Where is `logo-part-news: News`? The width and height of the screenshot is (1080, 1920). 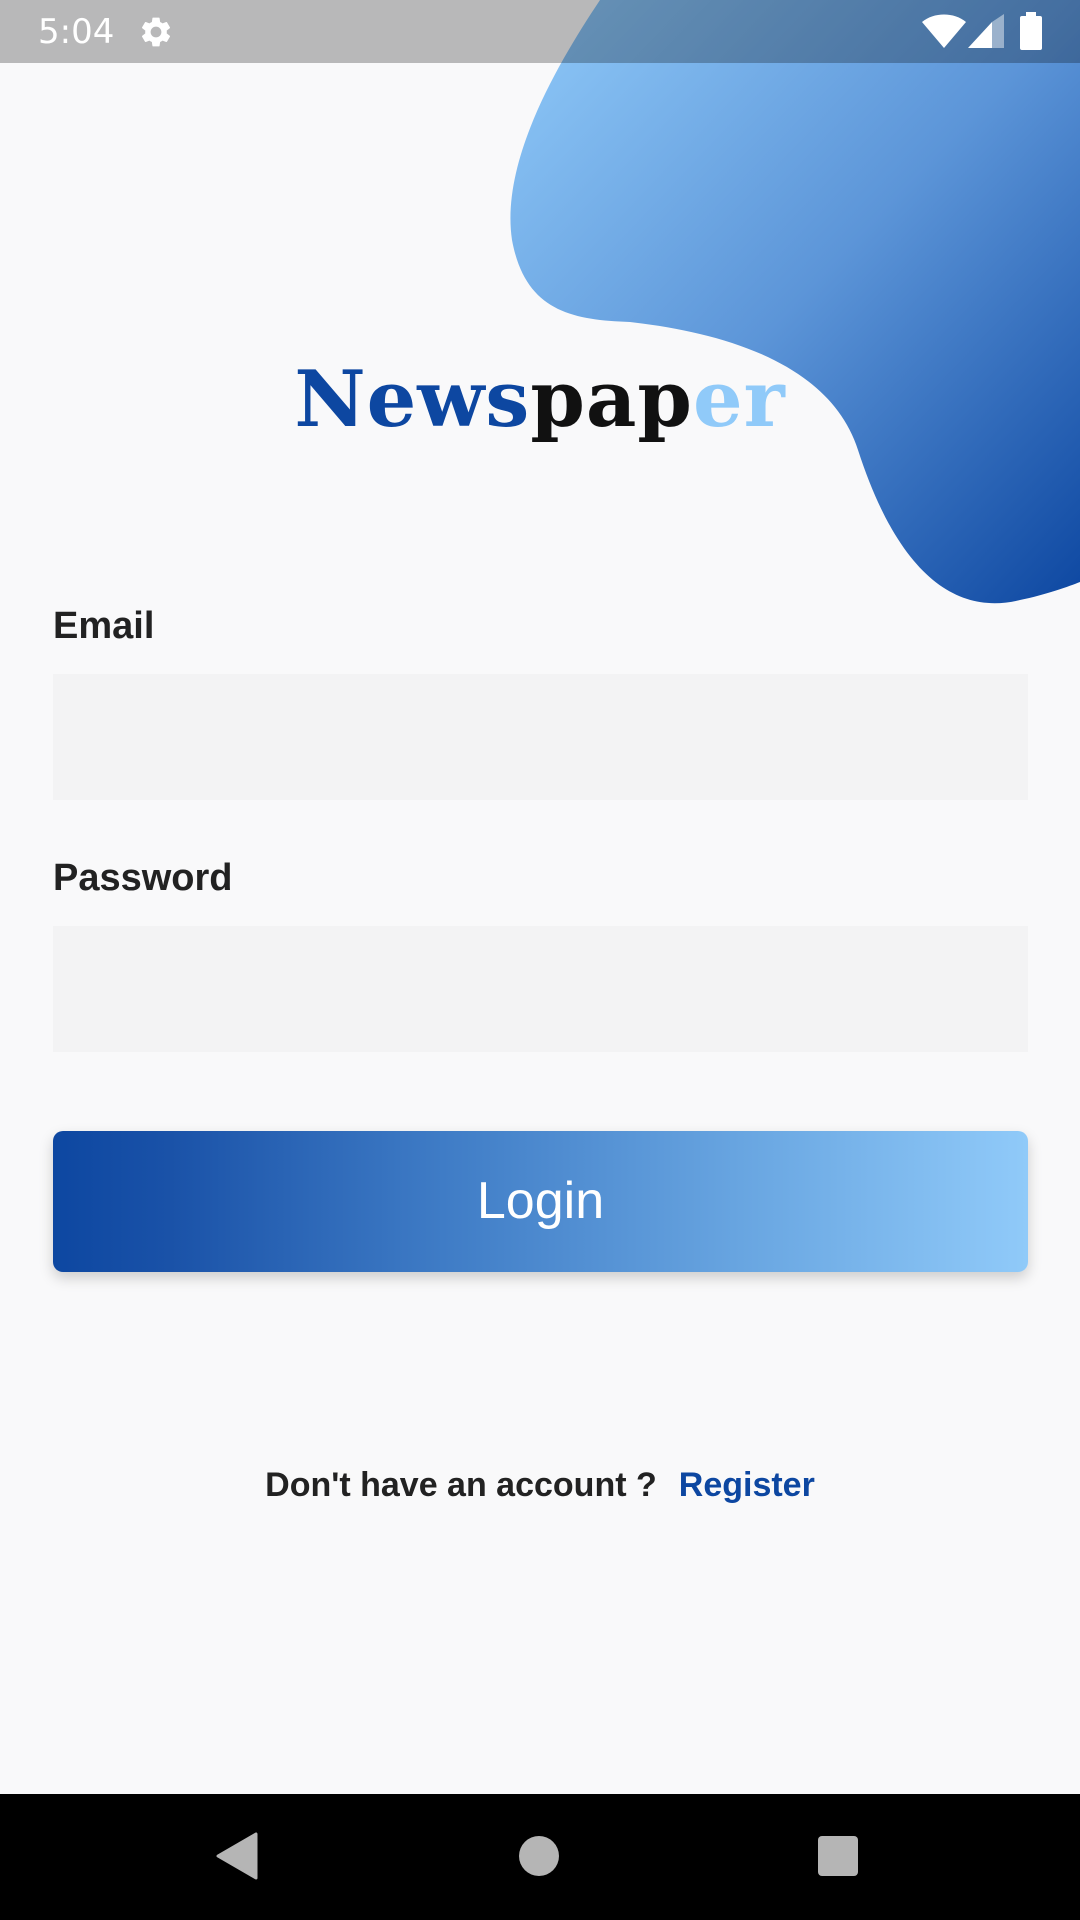
logo-part-news: News is located at coordinates (412, 399).